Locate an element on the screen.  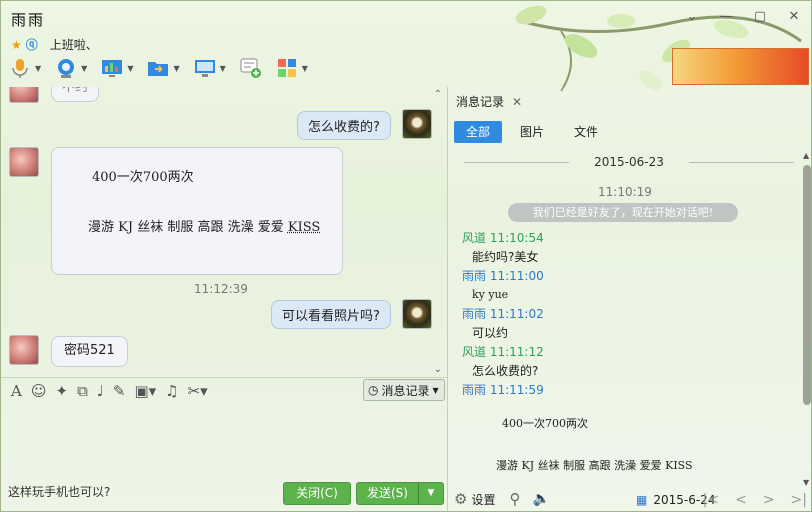
contact-name: 雨雨 is located at coordinates (28, 20).